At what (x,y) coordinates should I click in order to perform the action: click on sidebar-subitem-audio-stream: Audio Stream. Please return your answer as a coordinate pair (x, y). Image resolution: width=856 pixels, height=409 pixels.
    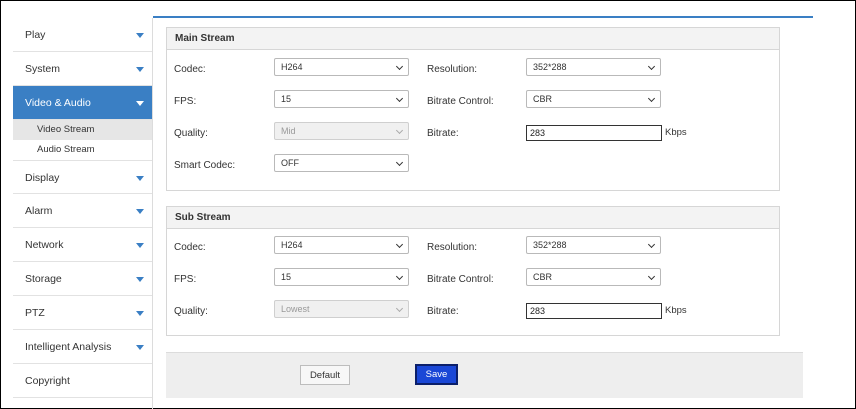
    Looking at the image, I should click on (82, 150).